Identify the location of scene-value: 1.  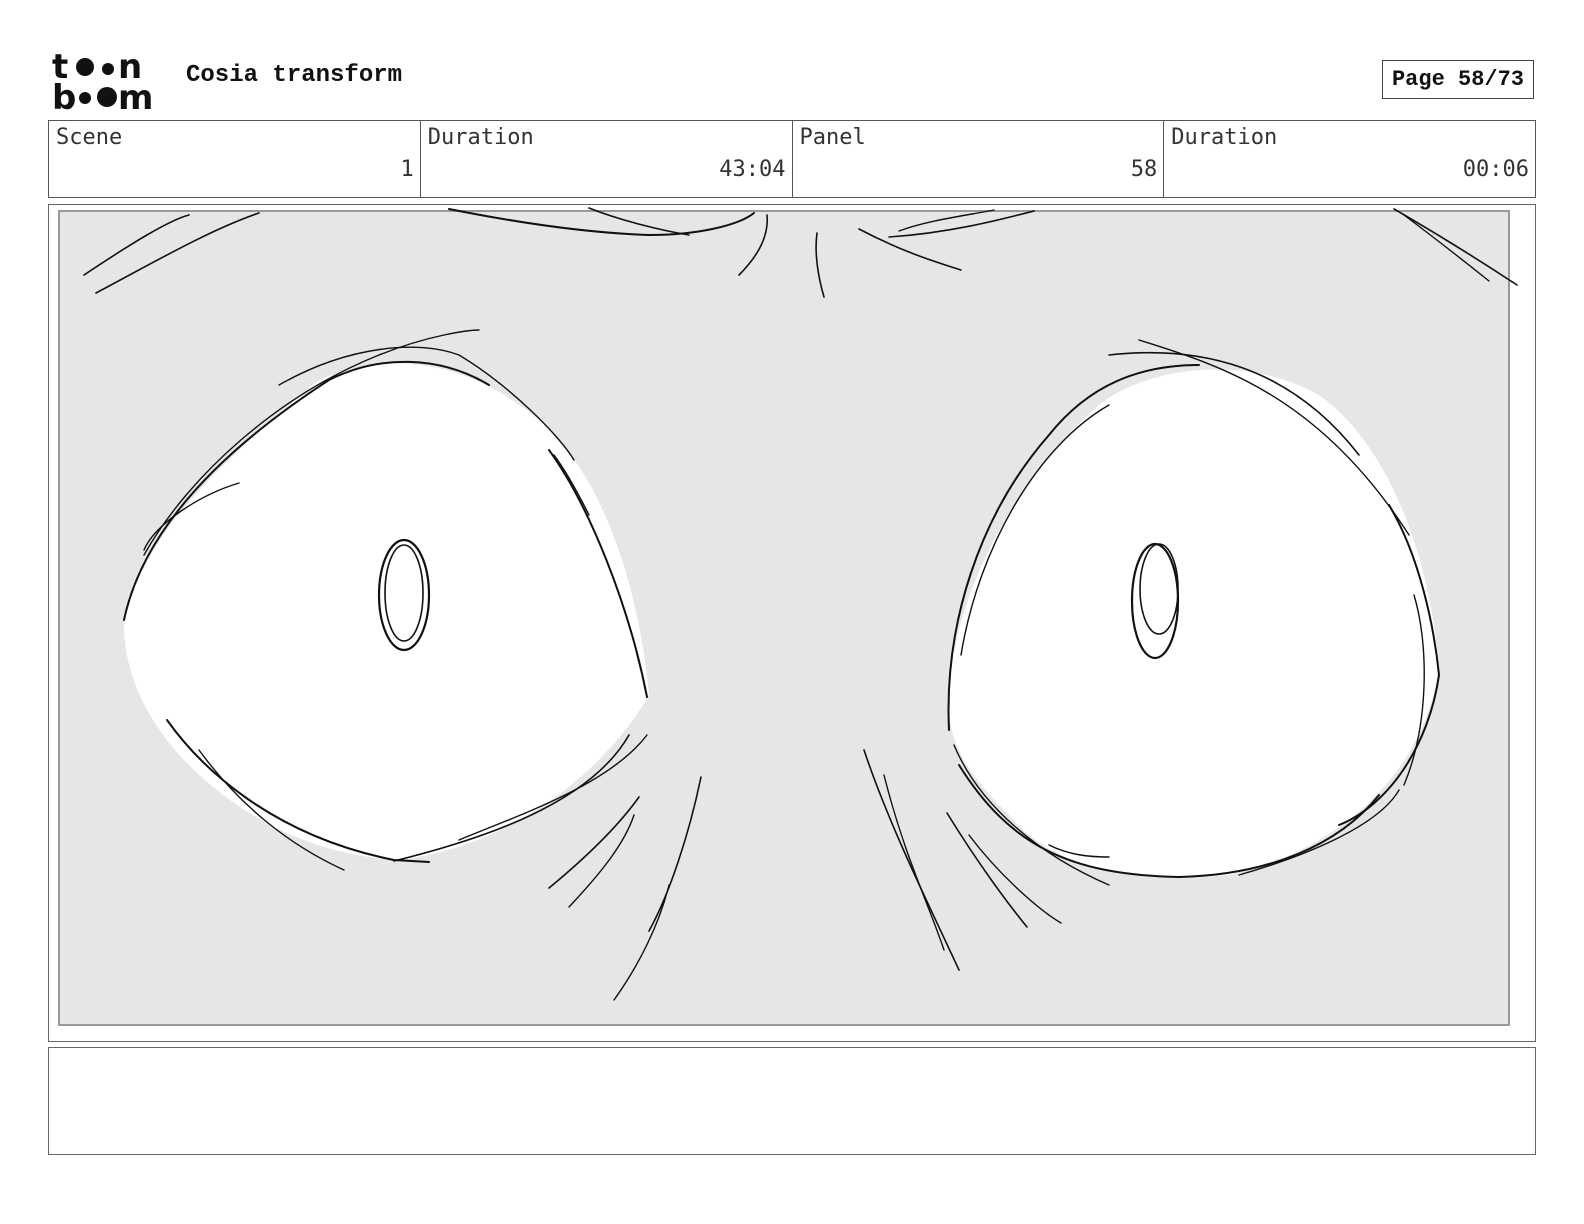
(407, 169).